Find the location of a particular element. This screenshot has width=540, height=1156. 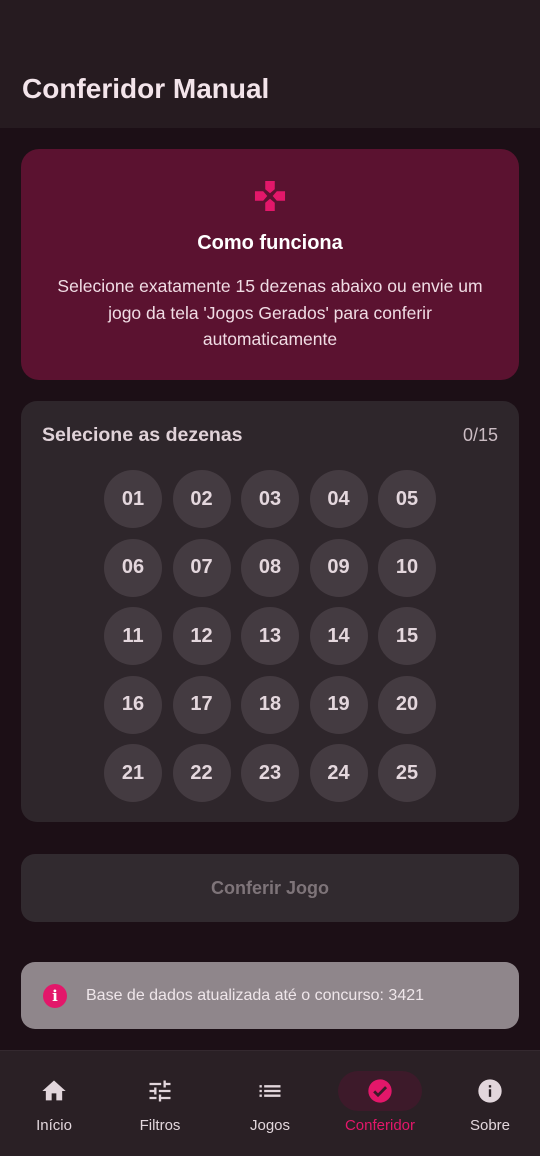

nav-item-inicio: Início is located at coordinates (54, 1103).